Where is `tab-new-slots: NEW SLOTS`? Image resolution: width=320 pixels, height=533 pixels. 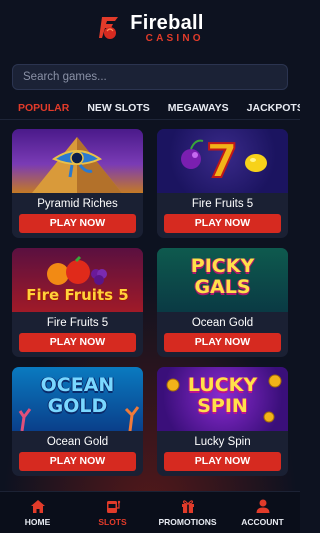
tab-new-slots: NEW SLOTS is located at coordinates (118, 107).